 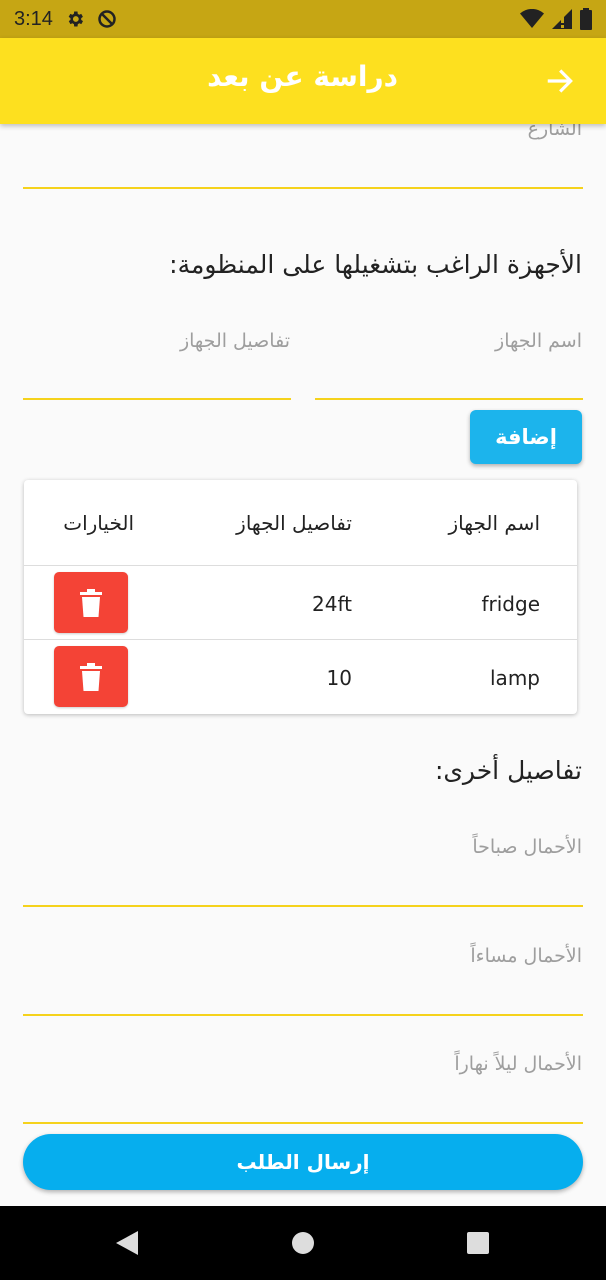 I want to click on day-night-loads-input: الأحمال ليلاً نهاراً, so click(x=518, y=1064).